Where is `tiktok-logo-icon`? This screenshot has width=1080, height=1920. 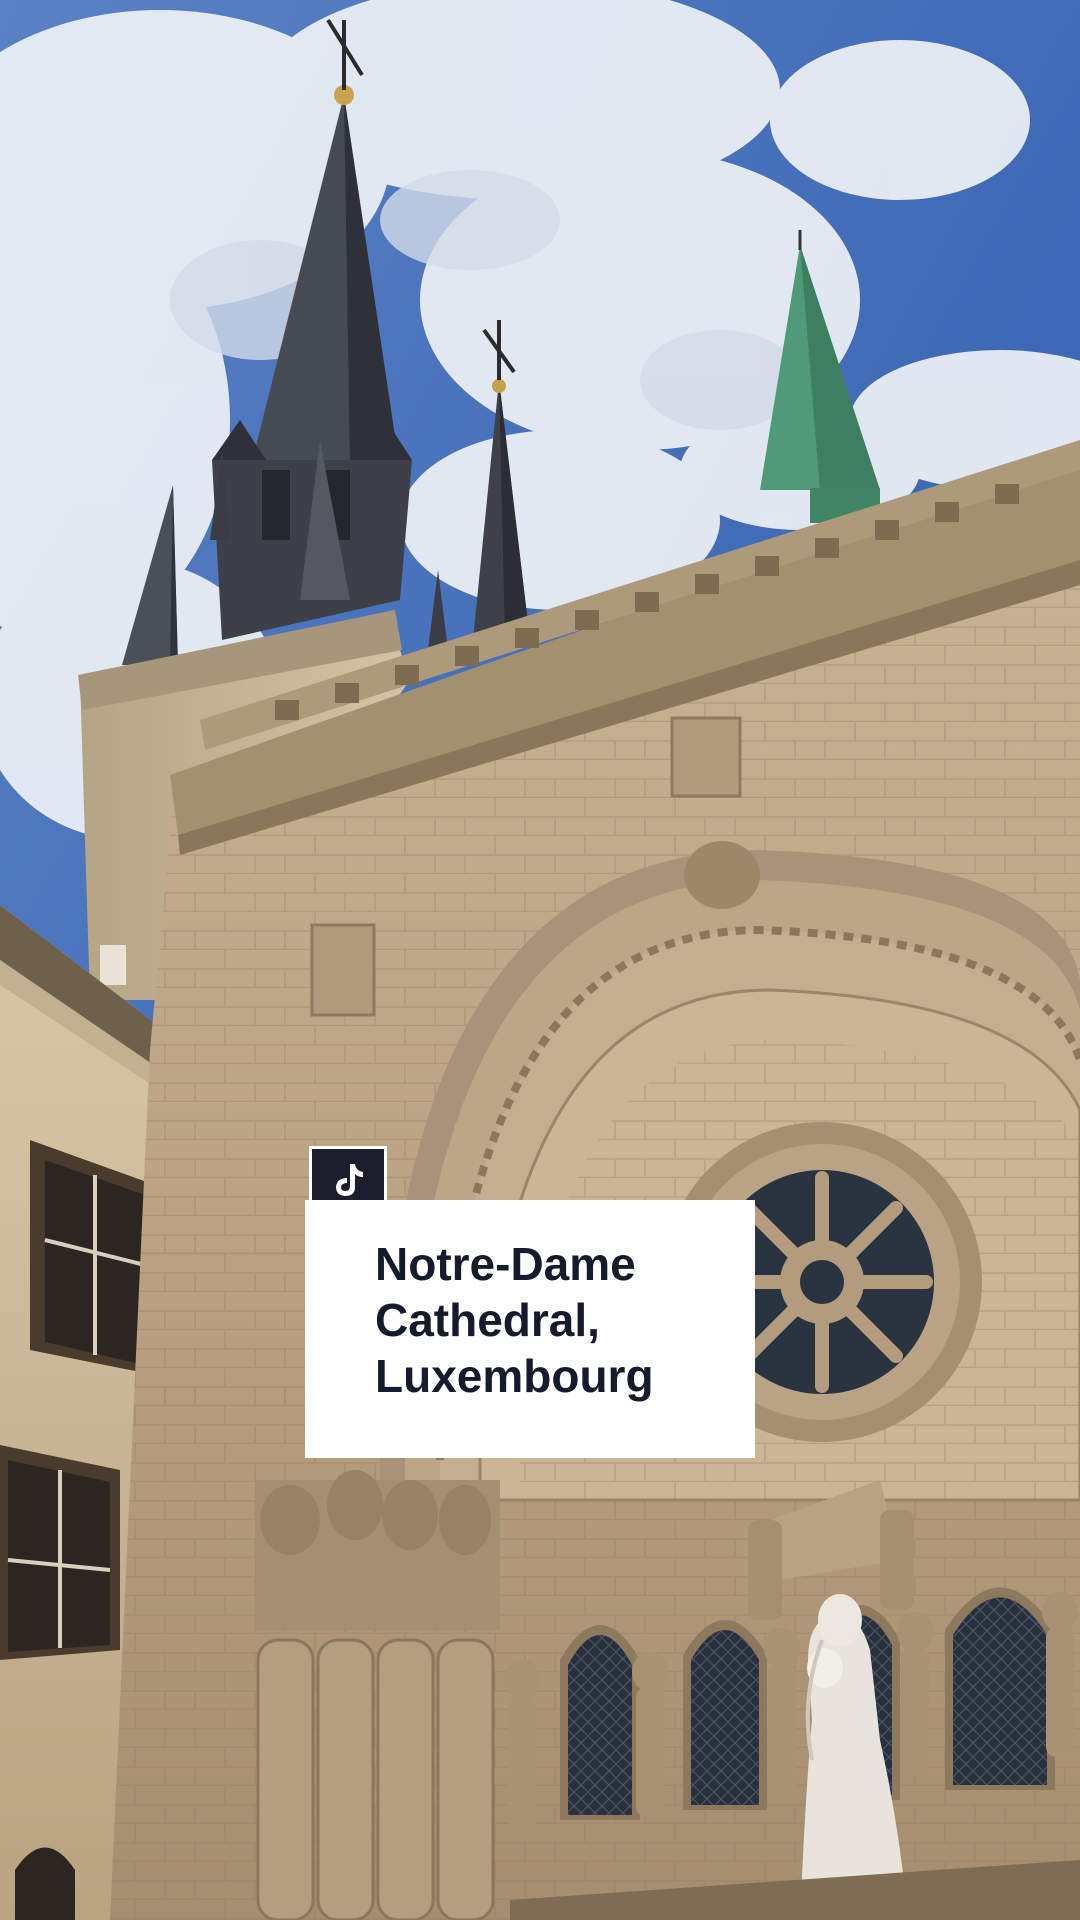
tiktok-logo-icon is located at coordinates (349, 1180).